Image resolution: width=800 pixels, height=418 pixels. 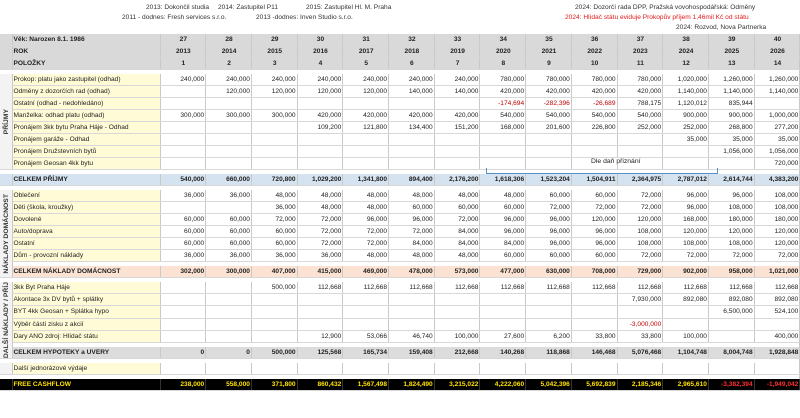 I want to click on table-cell: 540,000, so click(x=183, y=180).